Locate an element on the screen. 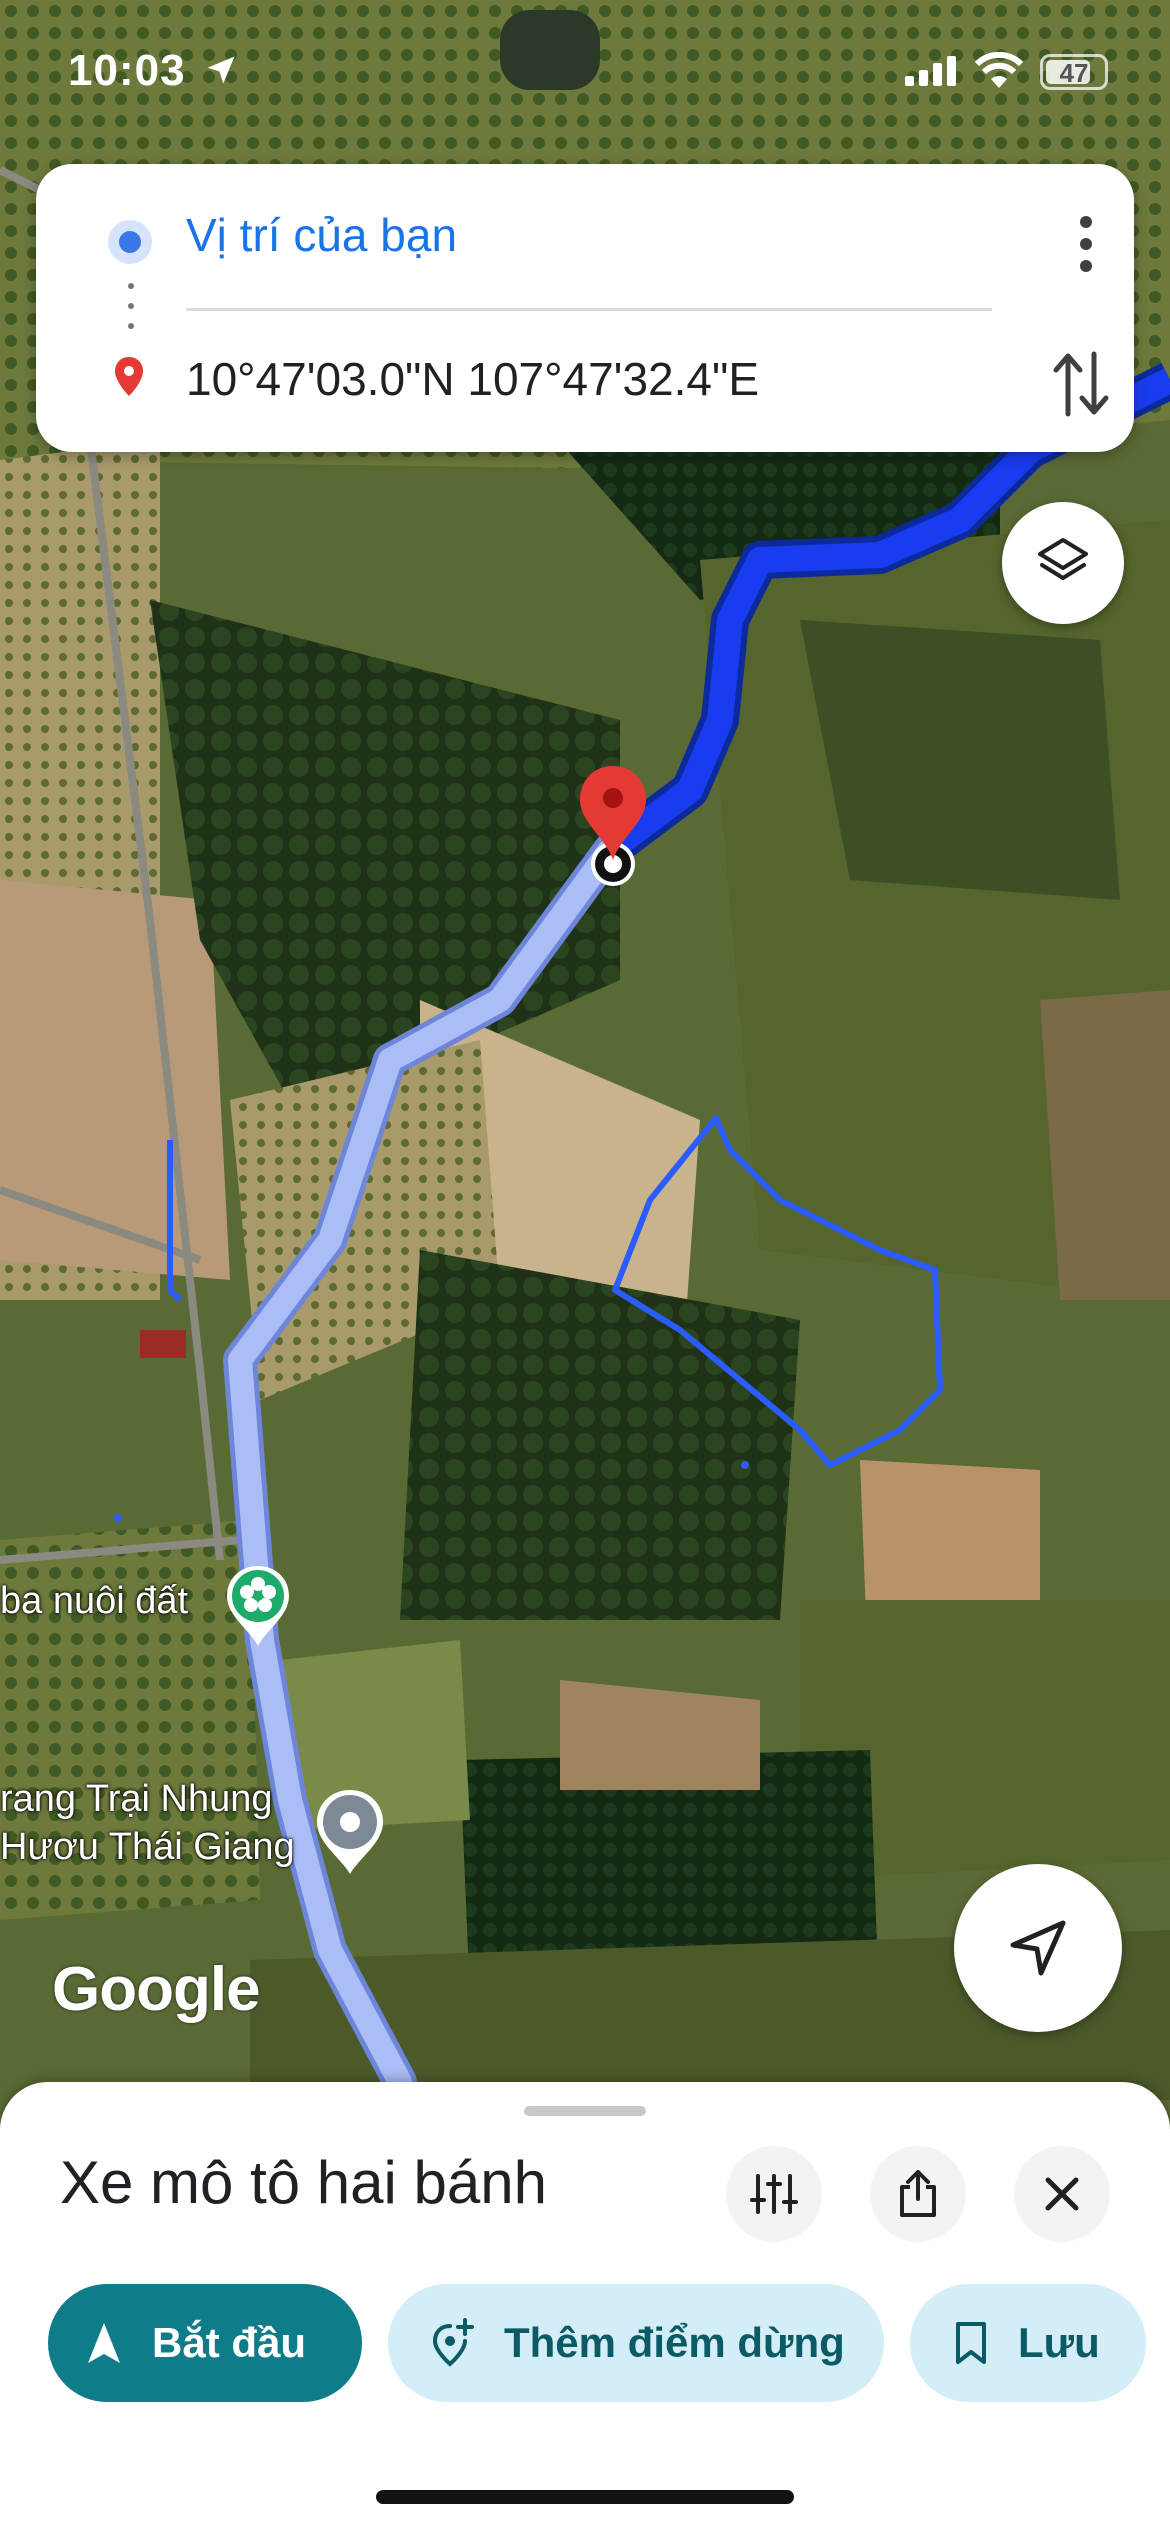 The image size is (1170, 2532). divider is located at coordinates (589, 309).